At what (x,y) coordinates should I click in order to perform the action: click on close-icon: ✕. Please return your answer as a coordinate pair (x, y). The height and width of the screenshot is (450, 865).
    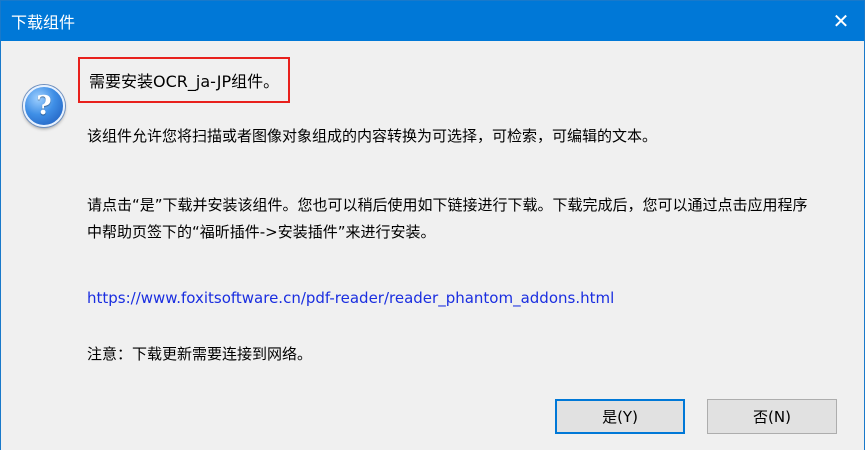
    Looking at the image, I should click on (841, 21).